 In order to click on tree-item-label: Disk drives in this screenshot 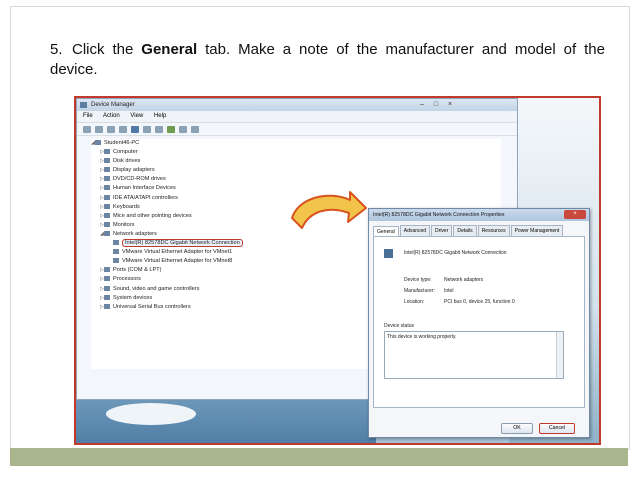, I will do `click(127, 161)`.